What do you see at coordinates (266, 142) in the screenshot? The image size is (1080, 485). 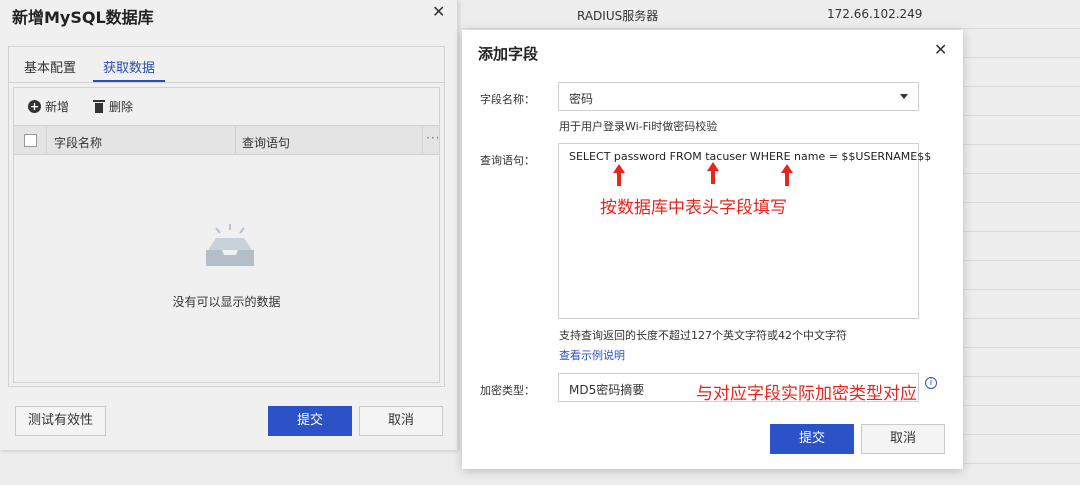 I see `column-header-query: 查询语句` at bounding box center [266, 142].